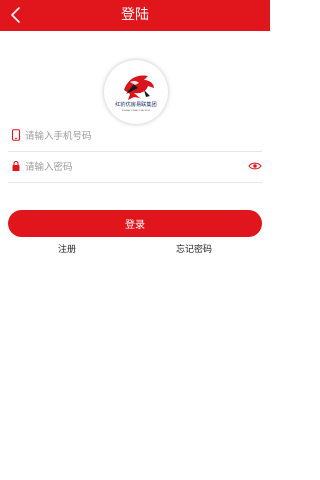 This screenshot has height=480, width=320. Describe the element at coordinates (135, 223) in the screenshot. I see `login-button: 登录` at that location.